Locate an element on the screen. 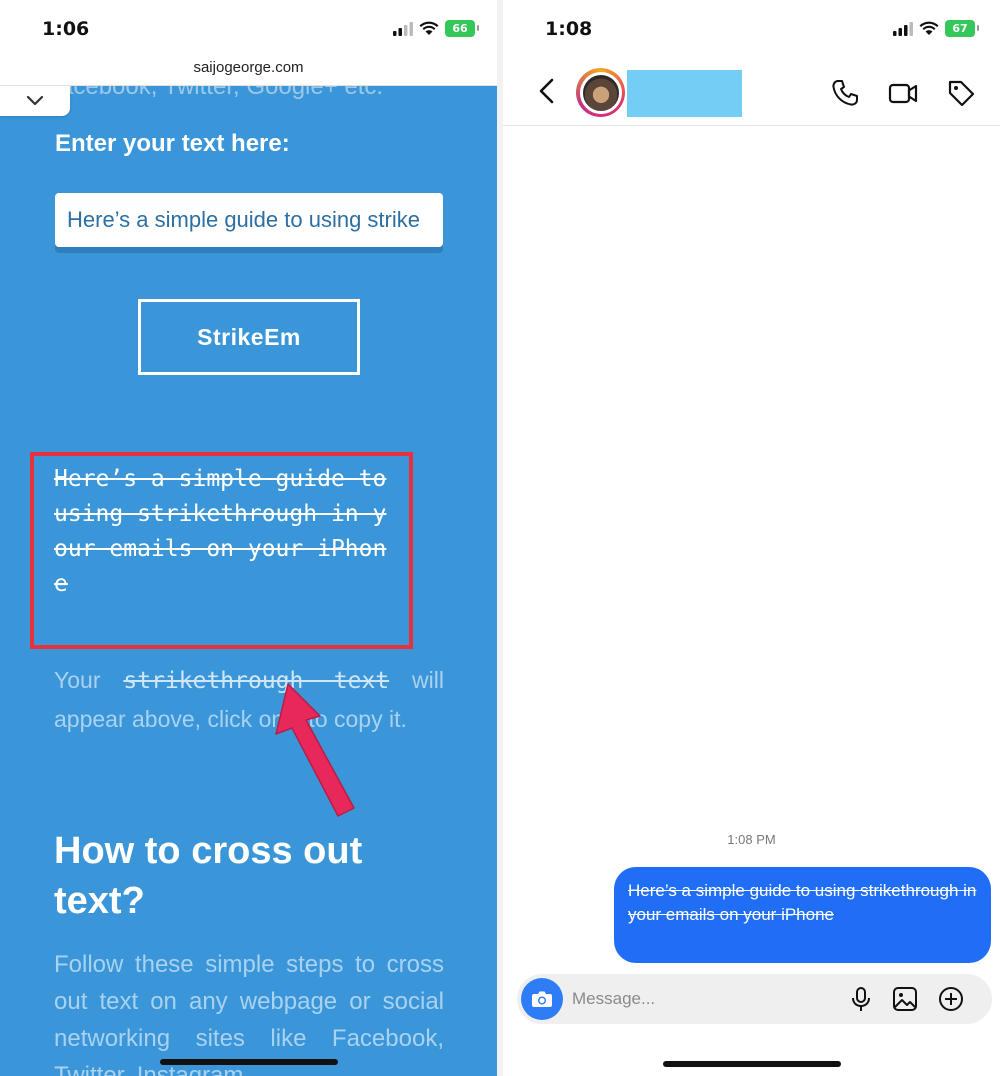 Image resolution: width=1000 pixels, height=1076 pixels. chevron-down-icon is located at coordinates (35, 100).